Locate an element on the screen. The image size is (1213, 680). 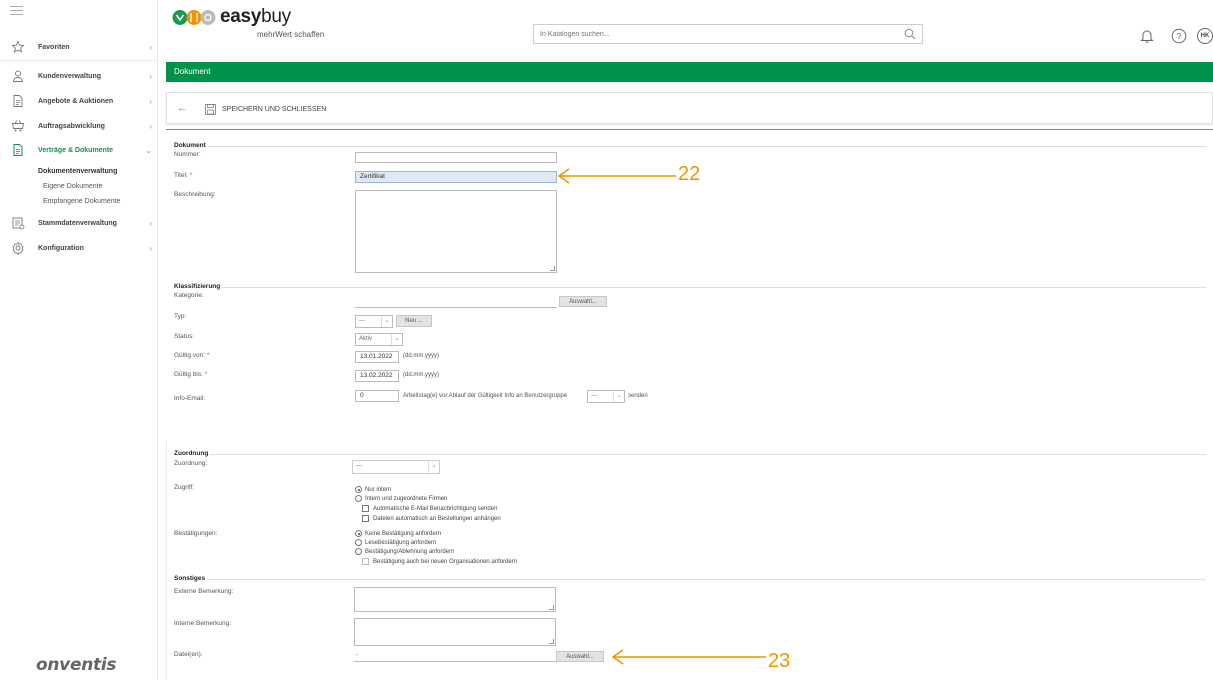
zuordnung-label: Zuordnung: is located at coordinates (191, 463).